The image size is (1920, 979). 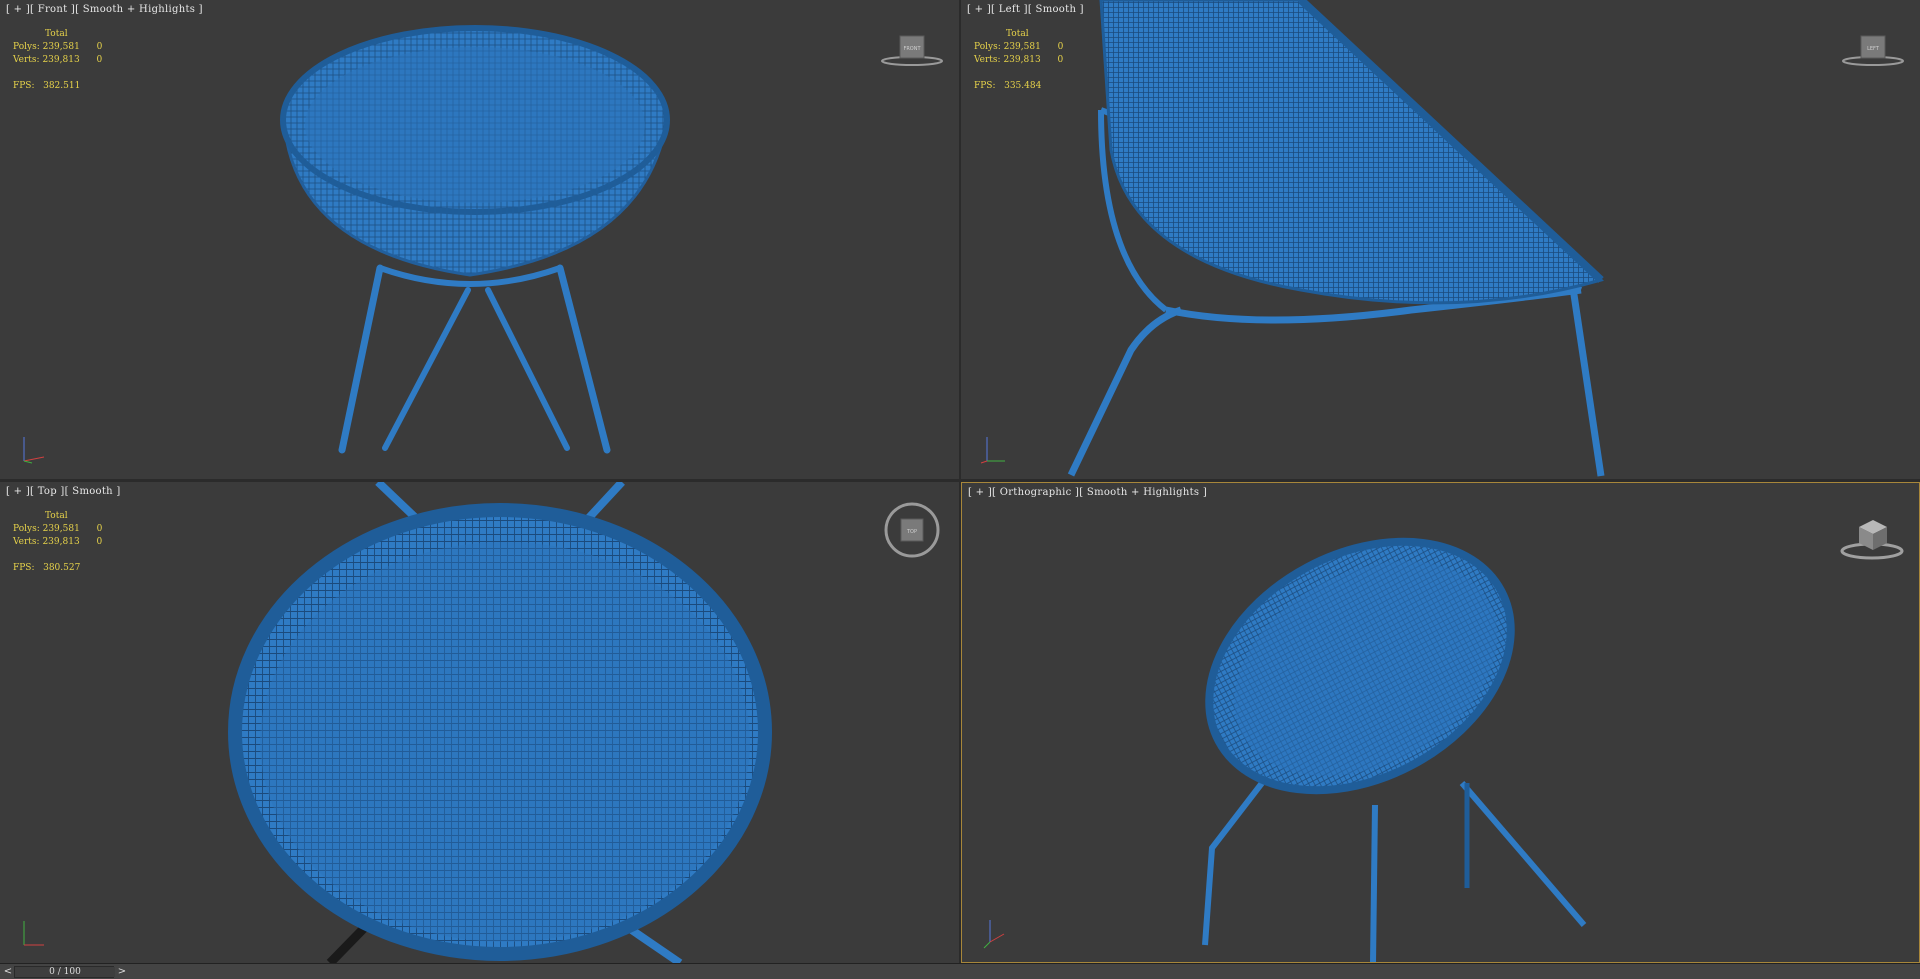 I want to click on time-slider-thumb: 0 / 100, so click(x=65, y=972).